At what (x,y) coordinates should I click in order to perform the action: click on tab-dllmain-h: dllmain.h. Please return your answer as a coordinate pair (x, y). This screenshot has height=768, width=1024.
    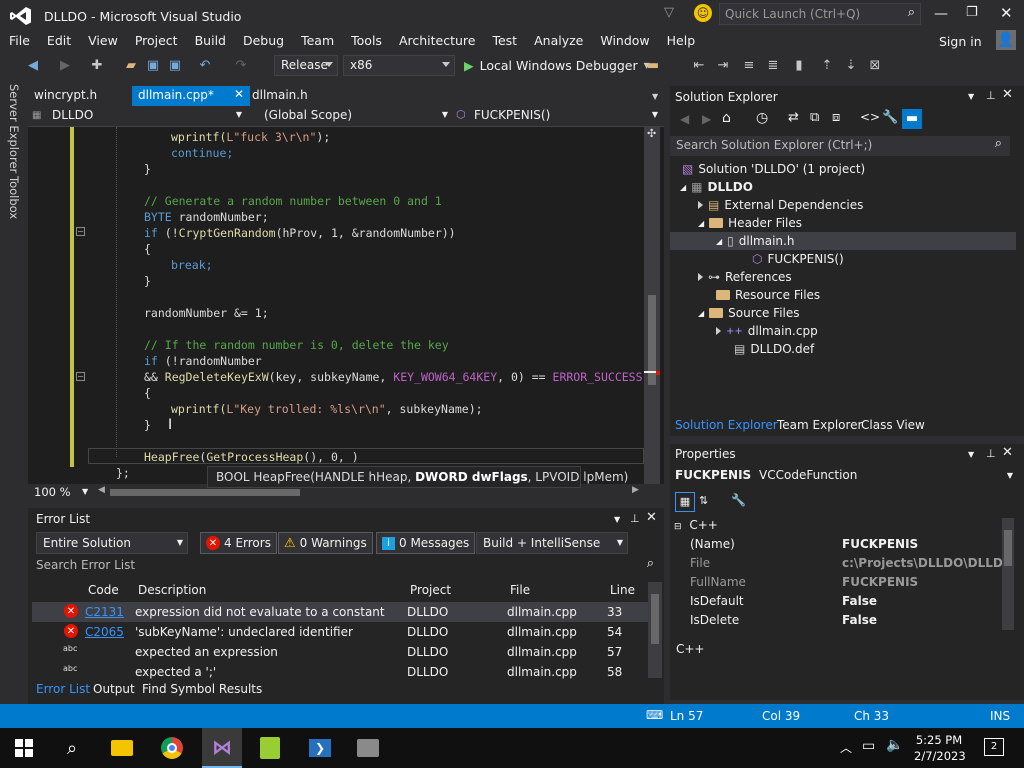
    Looking at the image, I should click on (280, 96).